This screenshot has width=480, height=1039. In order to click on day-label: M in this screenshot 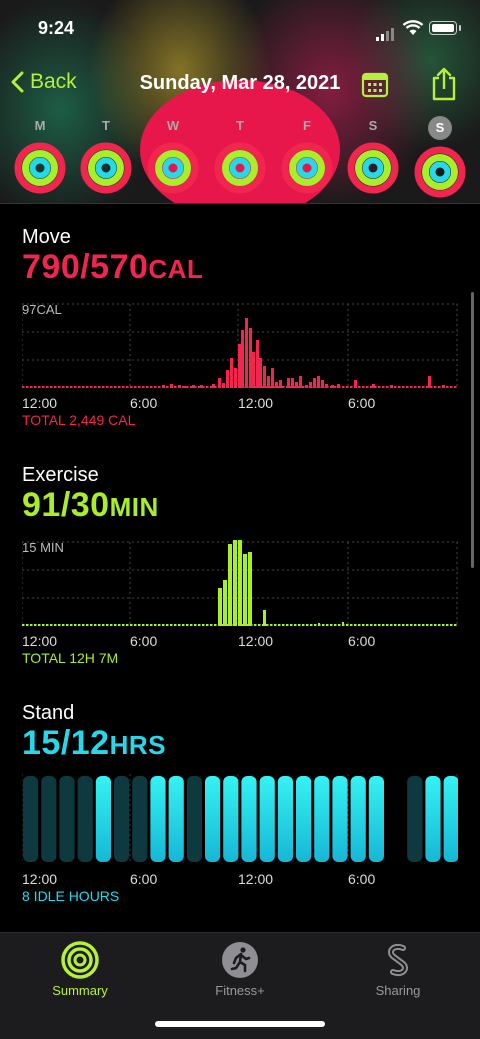, I will do `click(40, 125)`.